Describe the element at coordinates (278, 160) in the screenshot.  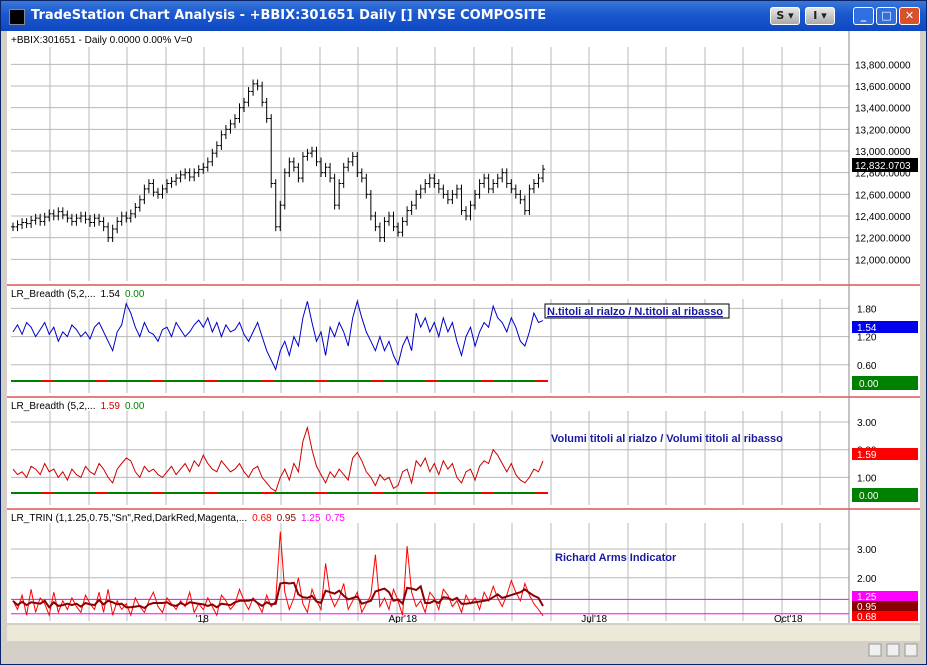
I see `price-bars` at that location.